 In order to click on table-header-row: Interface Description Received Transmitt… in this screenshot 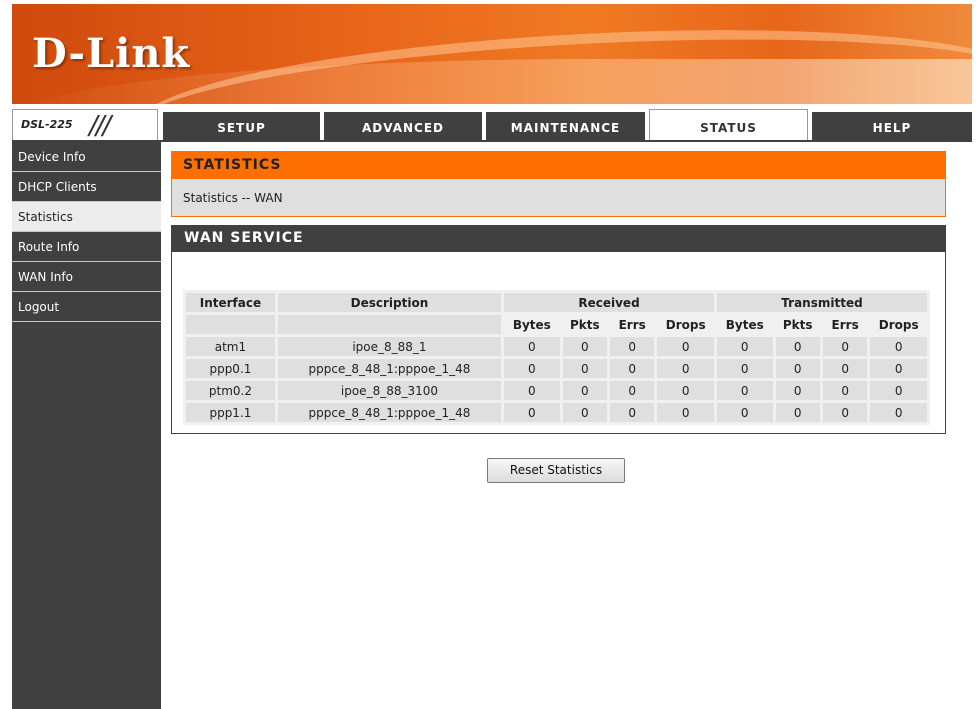, I will do `click(556, 302)`.